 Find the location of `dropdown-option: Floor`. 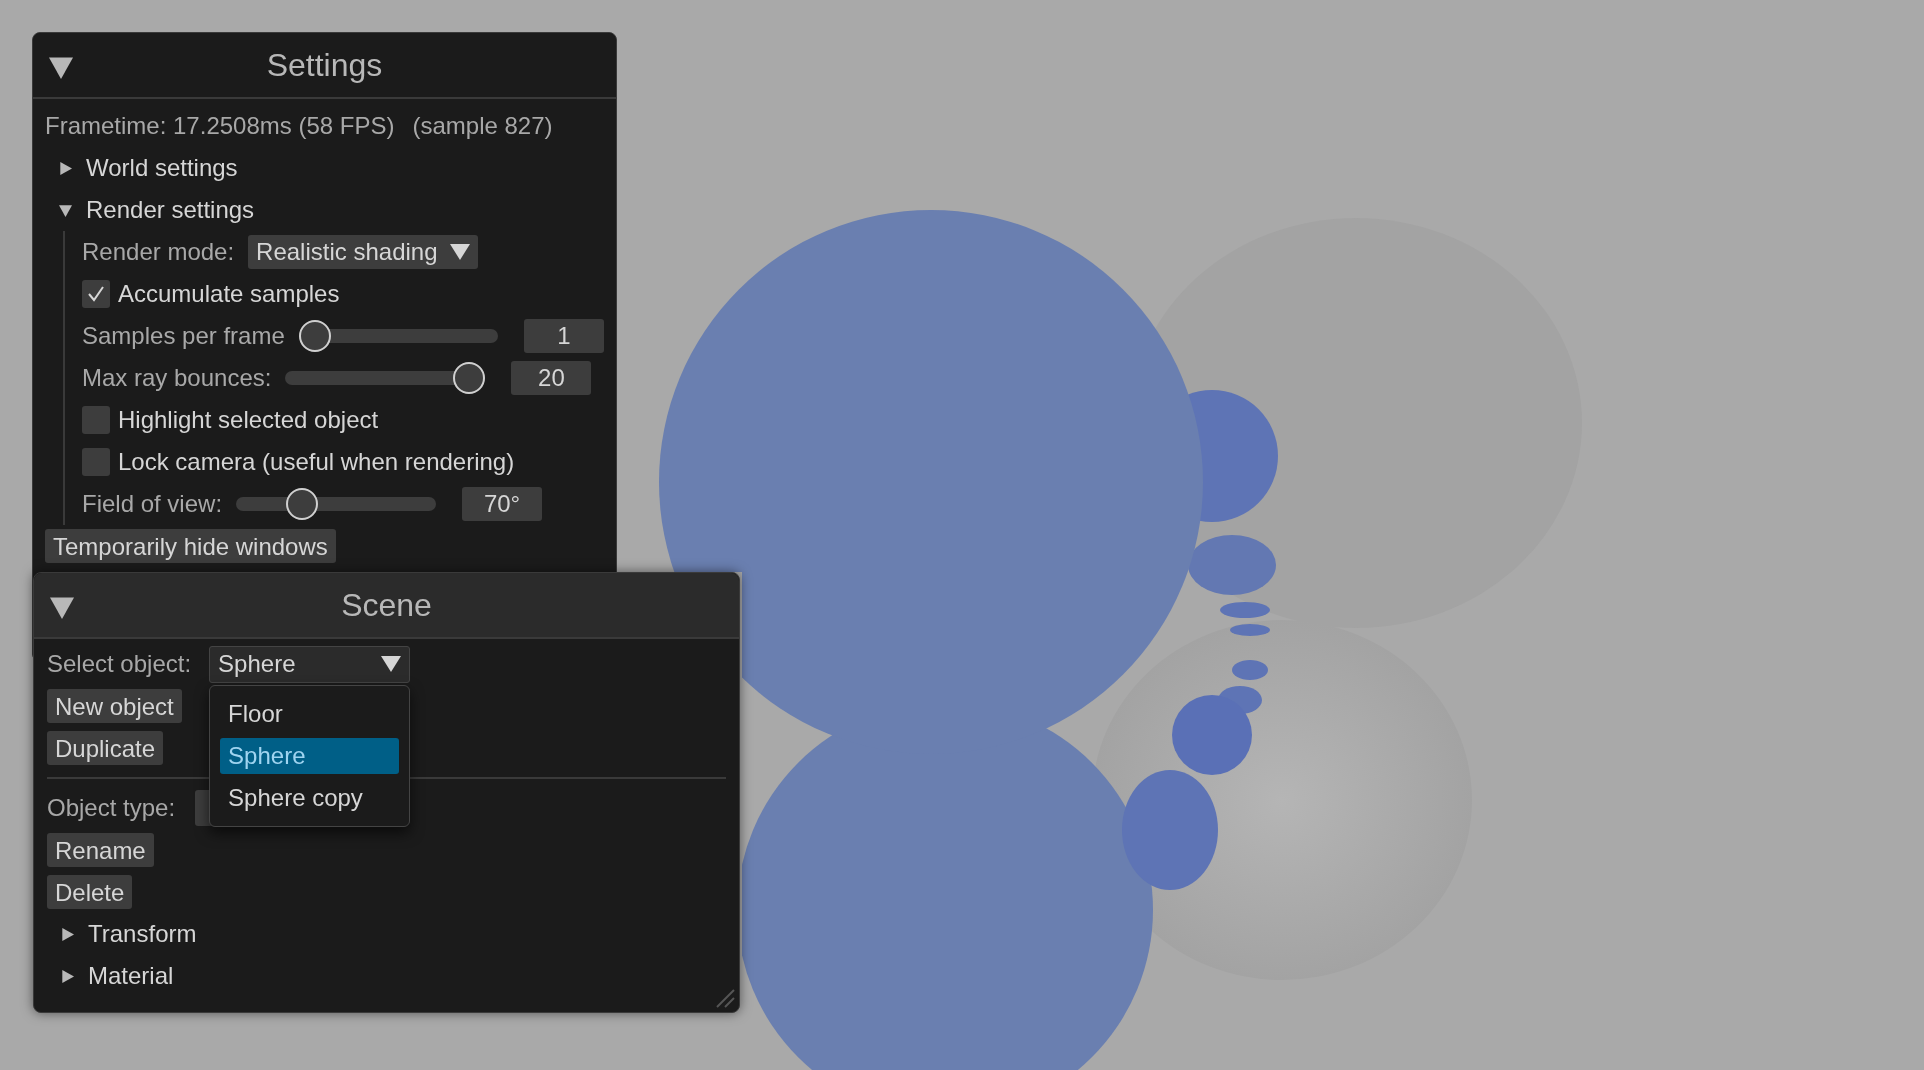

dropdown-option: Floor is located at coordinates (310, 713).